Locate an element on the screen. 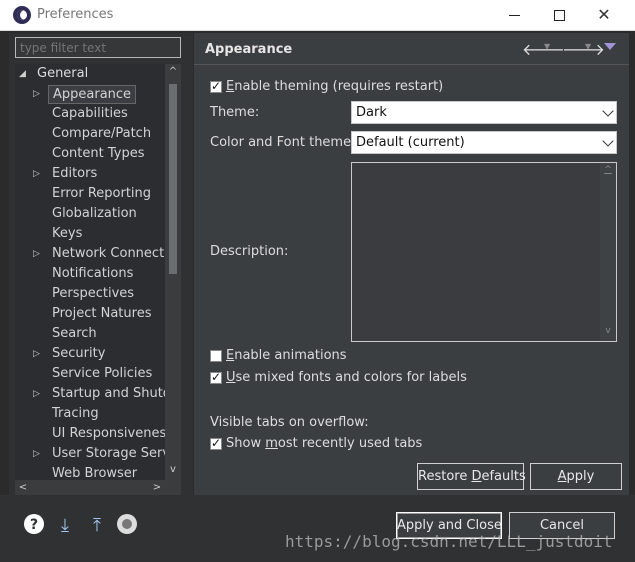 The image size is (635, 562). tree-item: ▷ Network Connectio is located at coordinates (90, 254).